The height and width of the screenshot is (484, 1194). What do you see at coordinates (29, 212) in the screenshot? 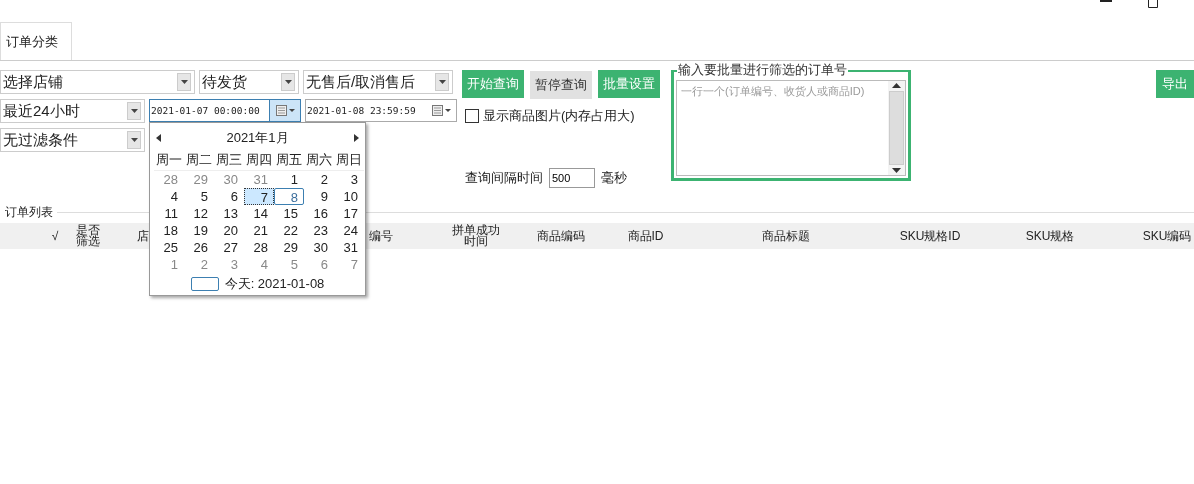
I see `section-title: 订单列表` at bounding box center [29, 212].